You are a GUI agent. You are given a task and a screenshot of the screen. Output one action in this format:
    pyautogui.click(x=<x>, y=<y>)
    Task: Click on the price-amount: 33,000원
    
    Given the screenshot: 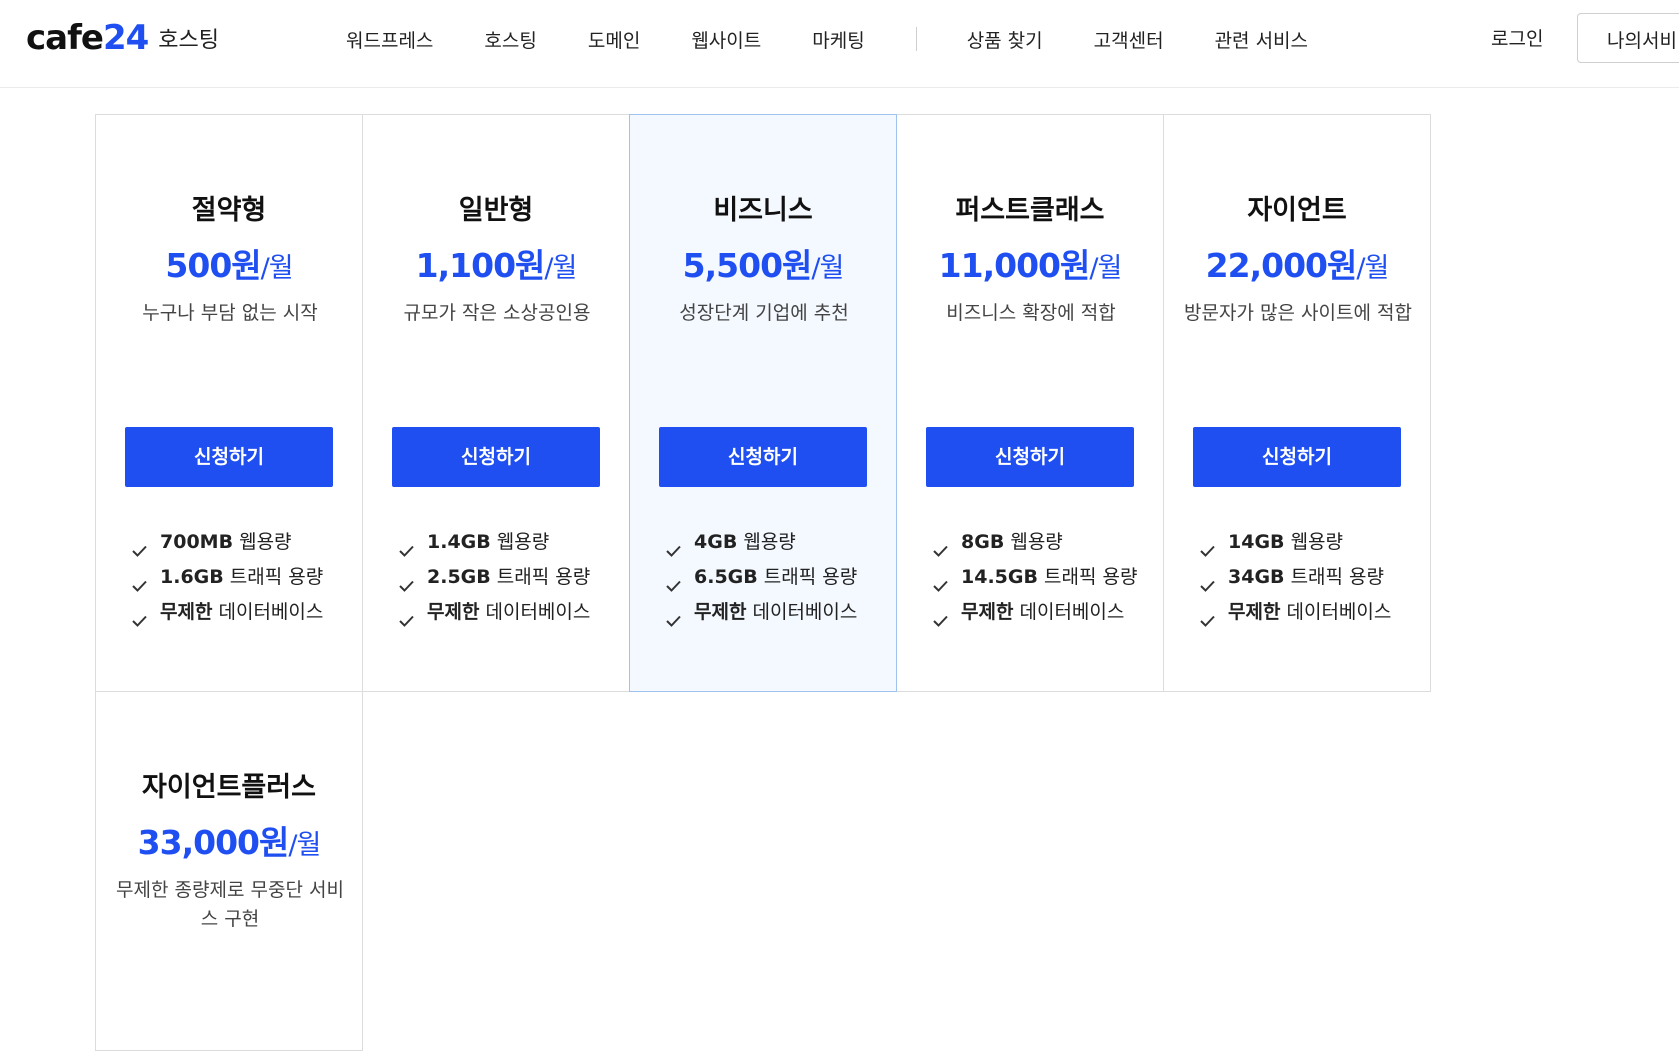 What is the action you would take?
    pyautogui.click(x=213, y=842)
    